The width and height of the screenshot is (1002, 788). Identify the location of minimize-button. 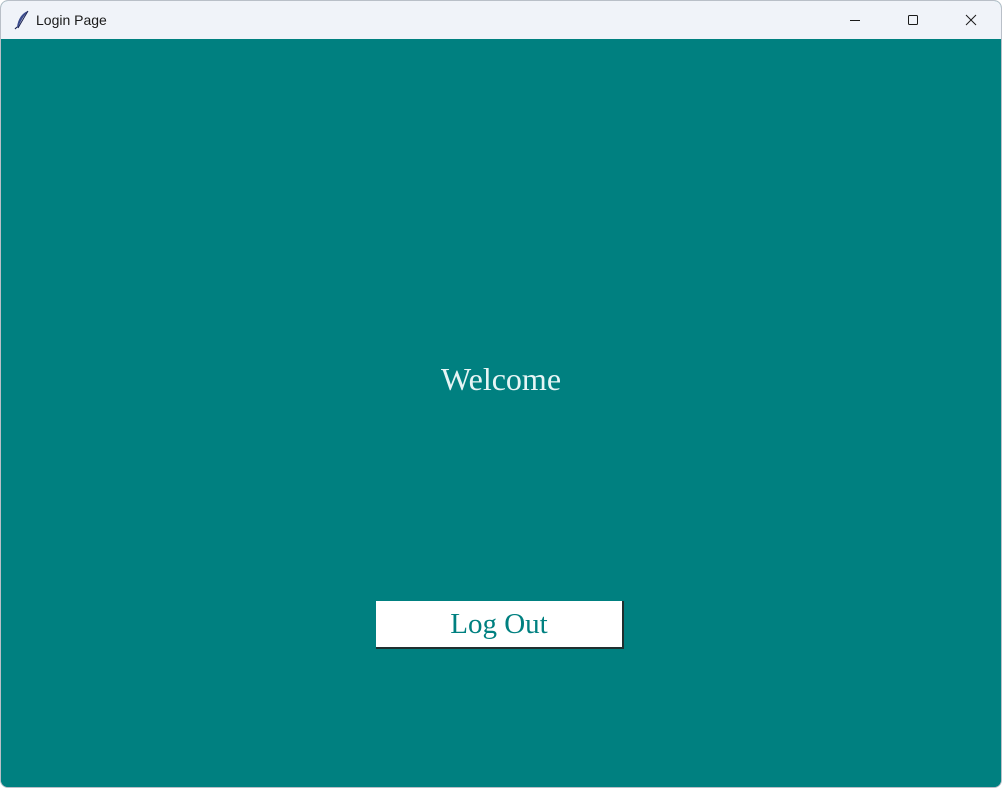
(855, 20).